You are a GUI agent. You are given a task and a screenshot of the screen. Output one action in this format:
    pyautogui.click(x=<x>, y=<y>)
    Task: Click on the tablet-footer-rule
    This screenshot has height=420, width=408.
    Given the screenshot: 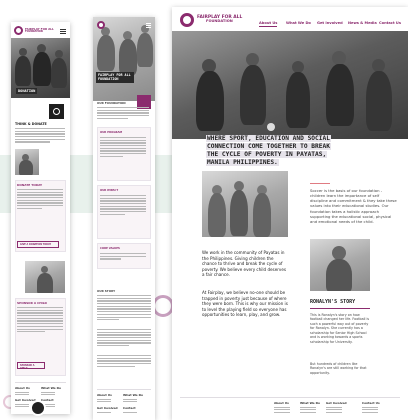 What is the action you would take?
    pyautogui.click(x=124, y=389)
    